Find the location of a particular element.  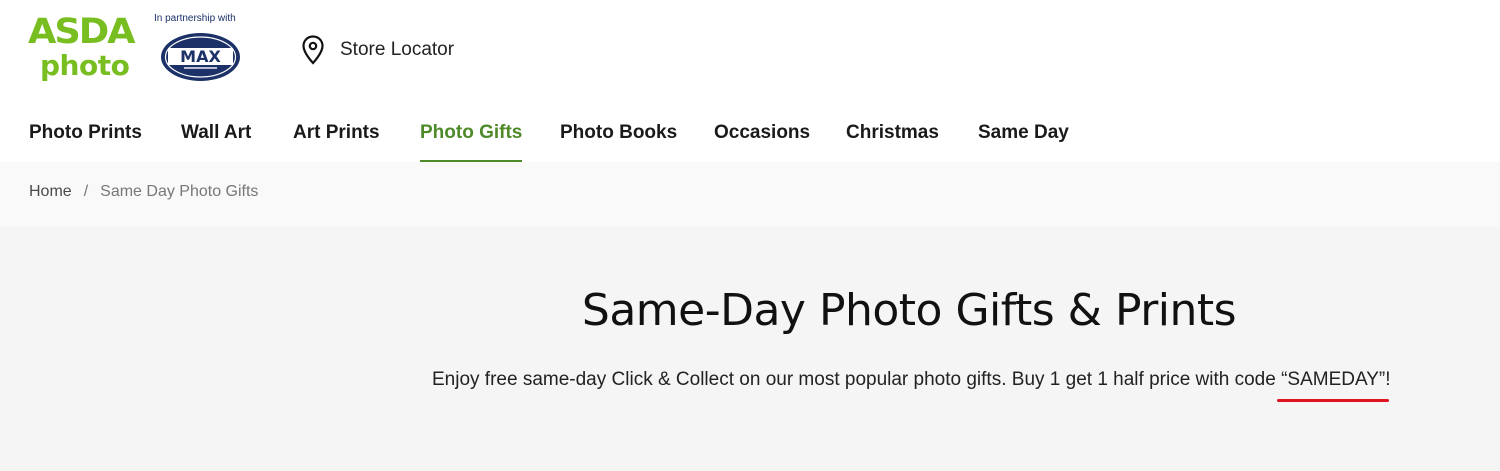

nav-item-photo-gifts: Photo Gifts is located at coordinates (471, 137).